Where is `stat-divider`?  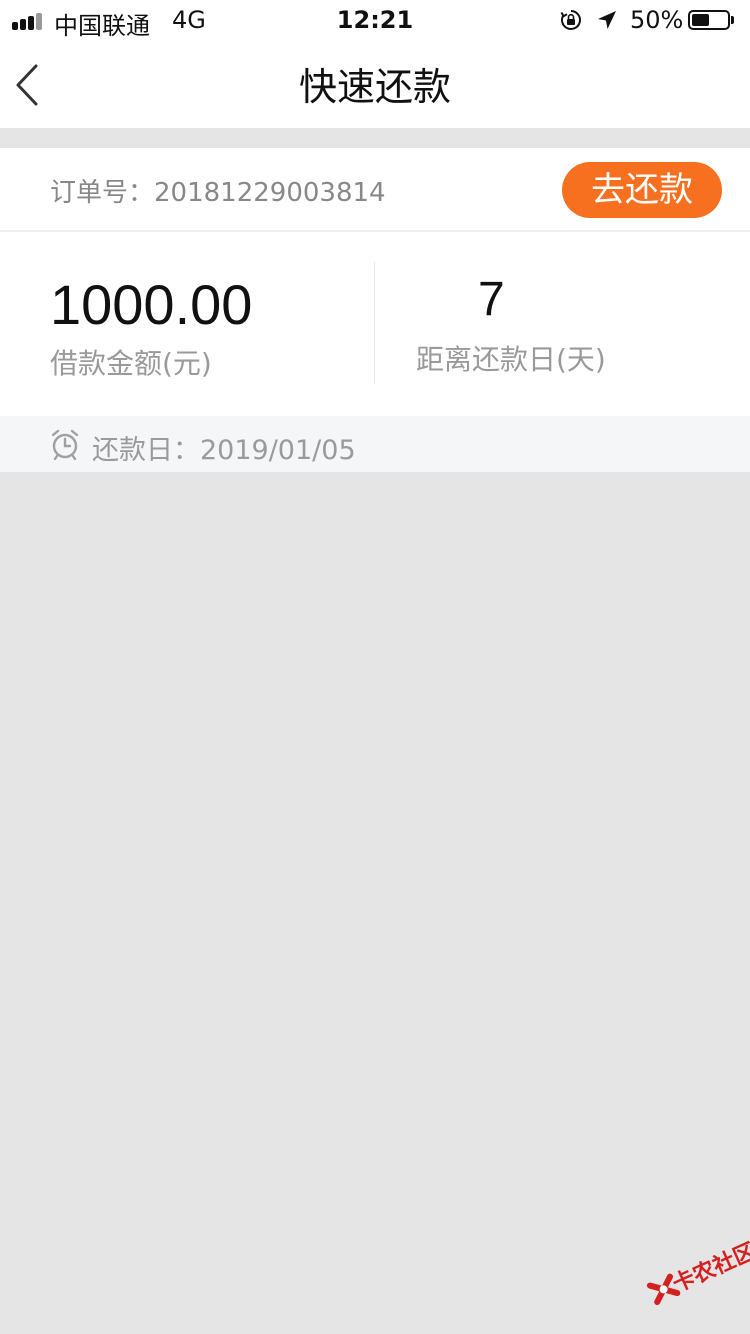 stat-divider is located at coordinates (374, 323).